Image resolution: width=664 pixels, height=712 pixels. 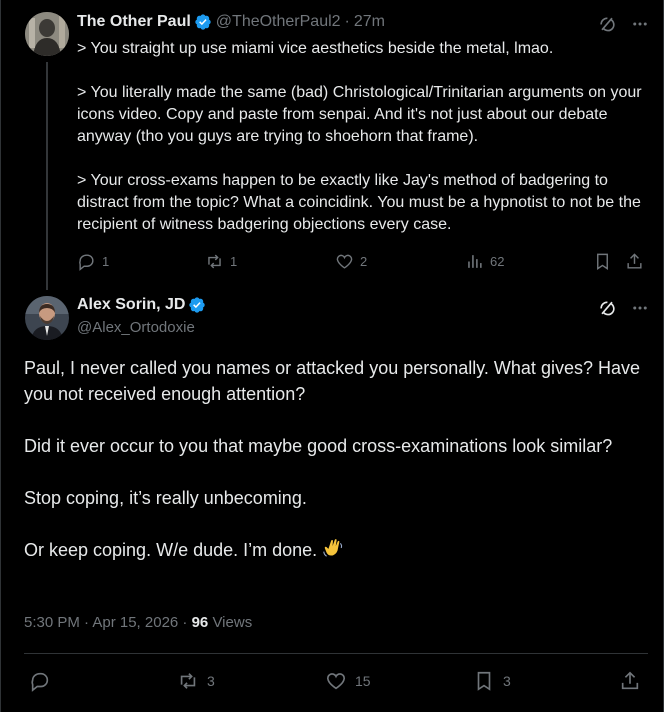 I want to click on tweet1-time: 27m, so click(x=369, y=22).